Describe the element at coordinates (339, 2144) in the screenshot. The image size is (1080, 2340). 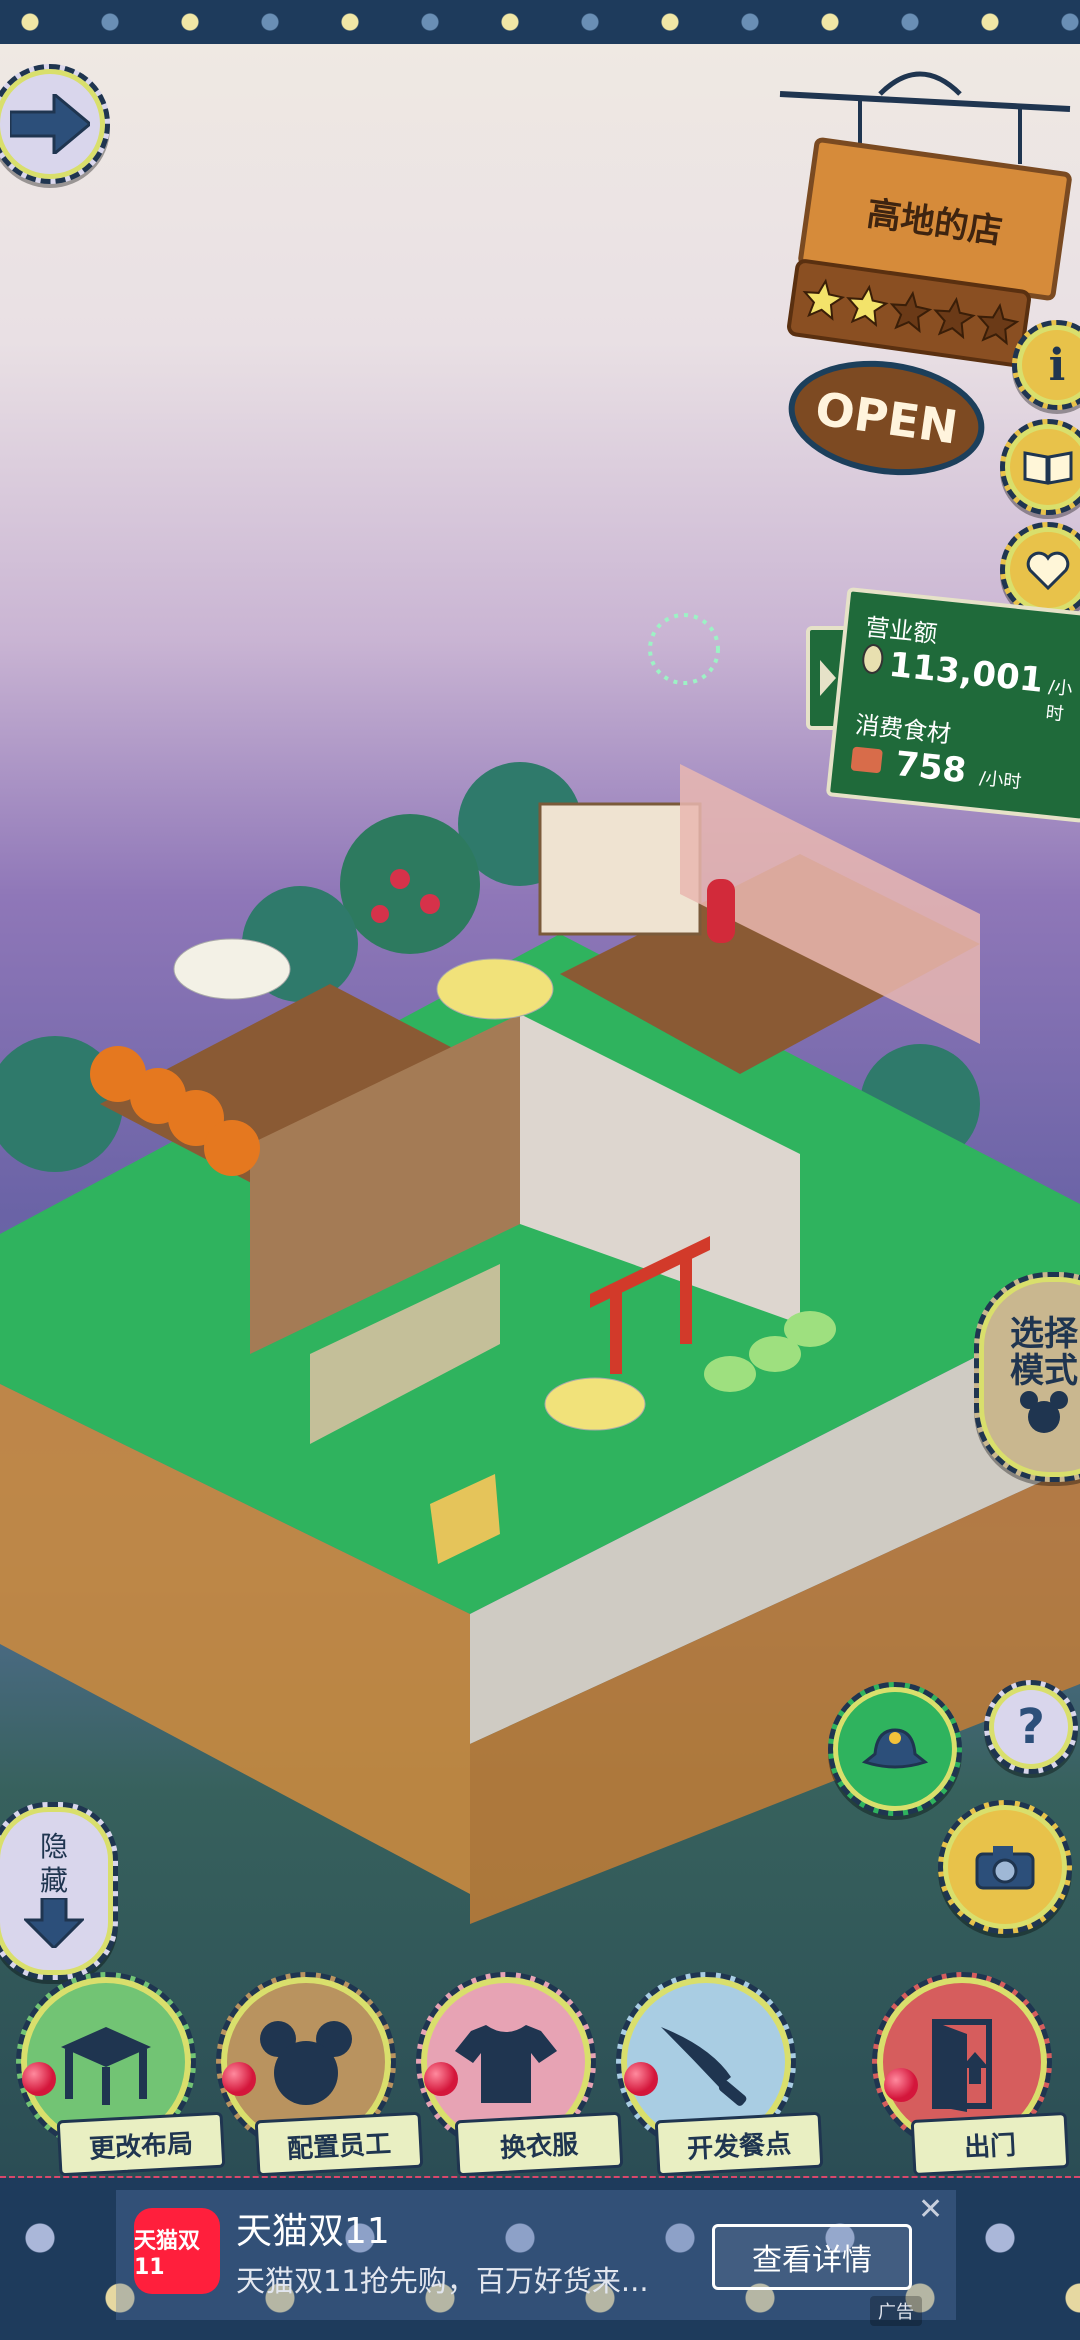
I see `assign-staff-label: 配置员工` at that location.